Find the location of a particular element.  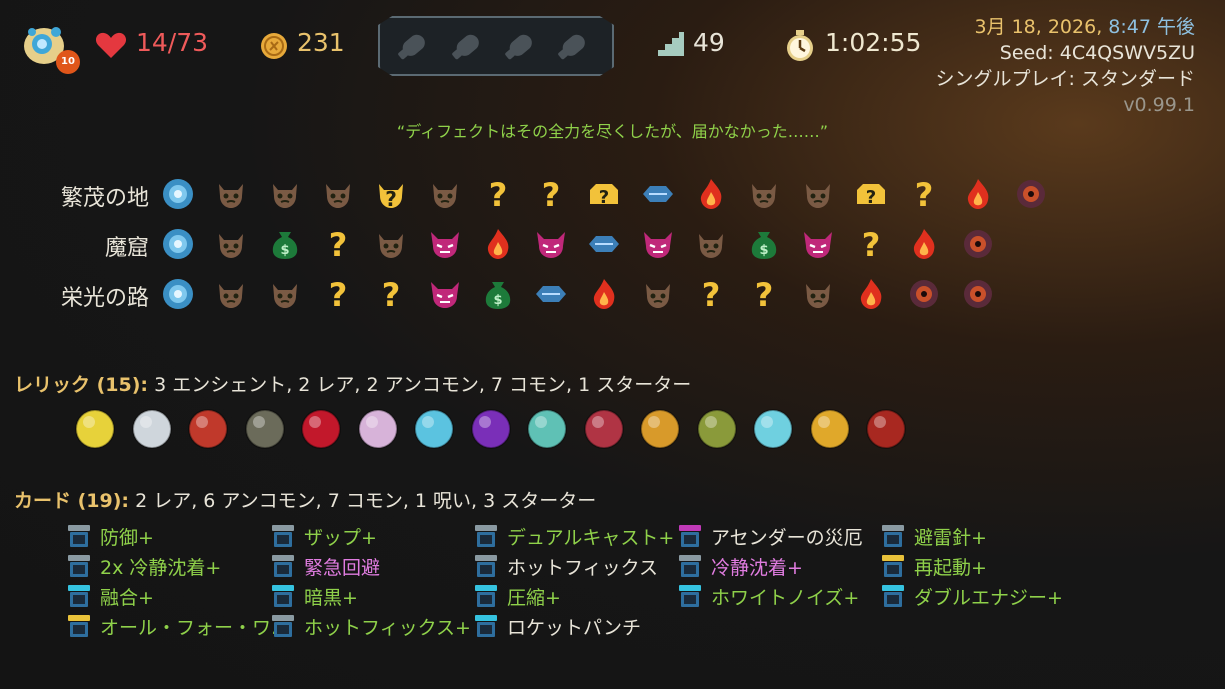

relic-lipstick-icon is located at coordinates (208, 427).